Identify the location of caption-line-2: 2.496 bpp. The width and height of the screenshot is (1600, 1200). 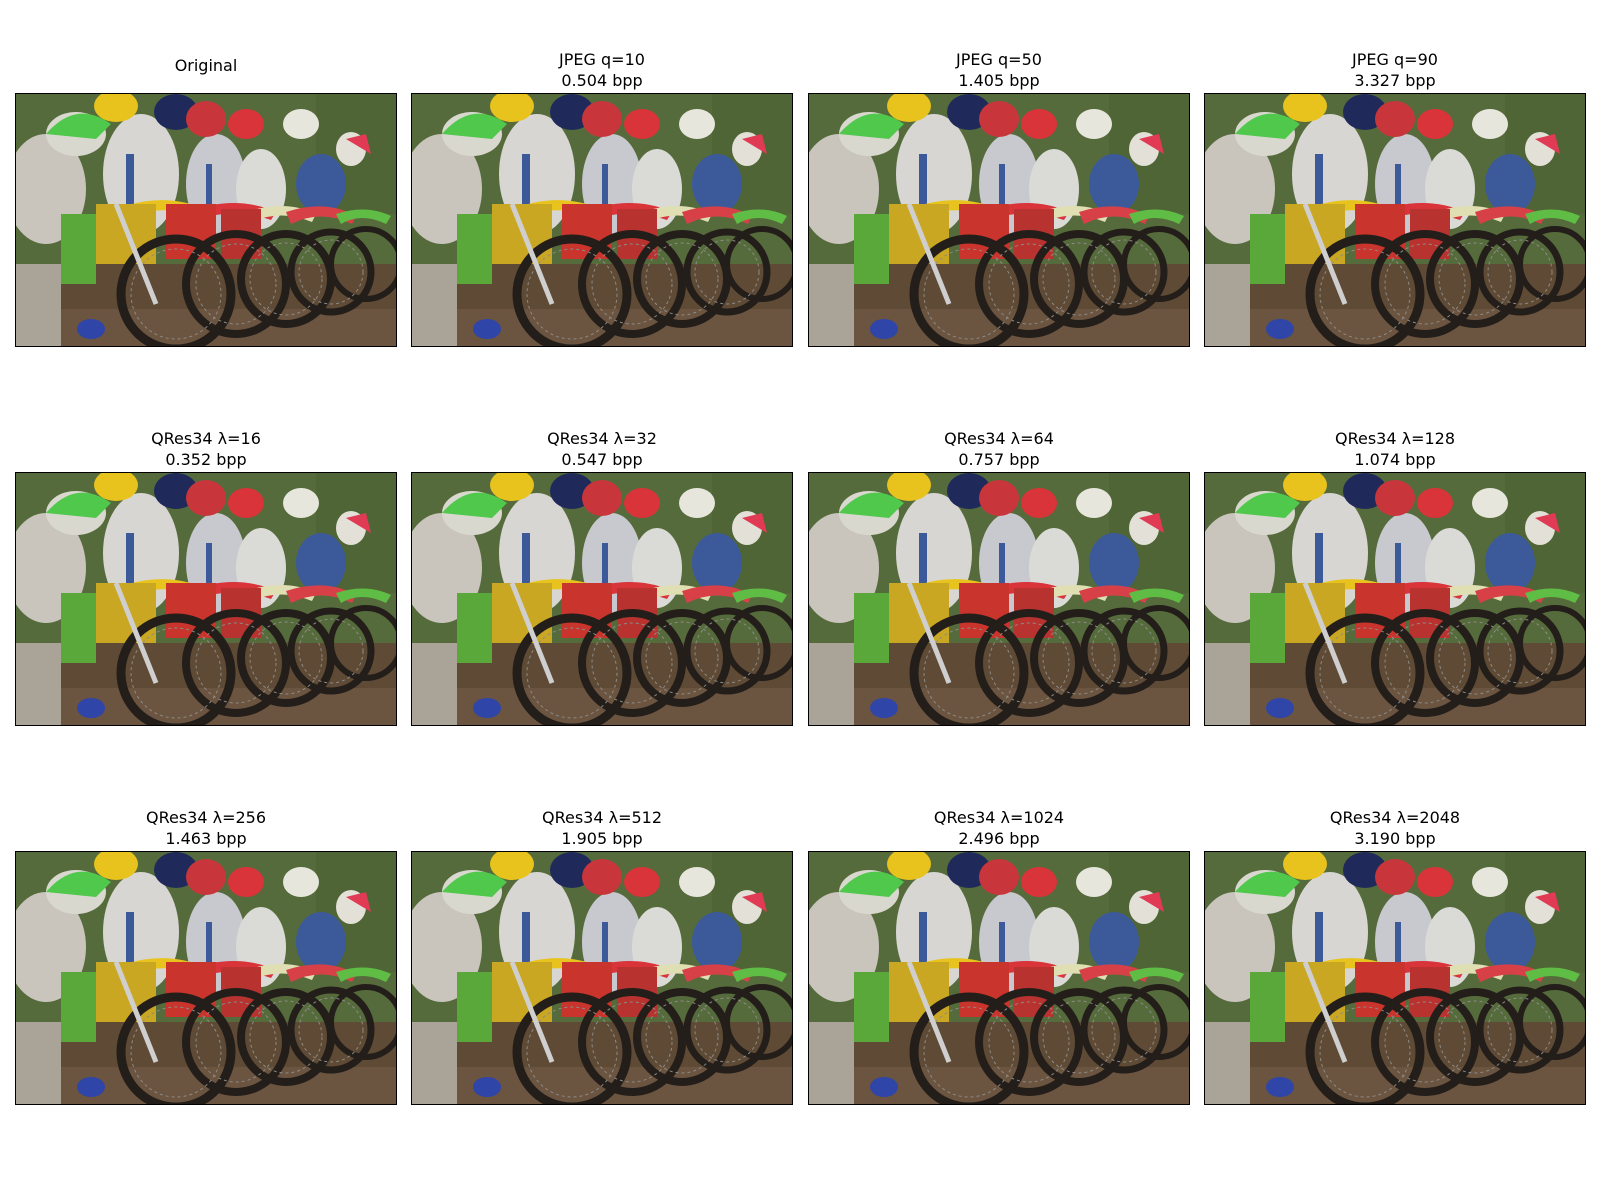
(999, 838).